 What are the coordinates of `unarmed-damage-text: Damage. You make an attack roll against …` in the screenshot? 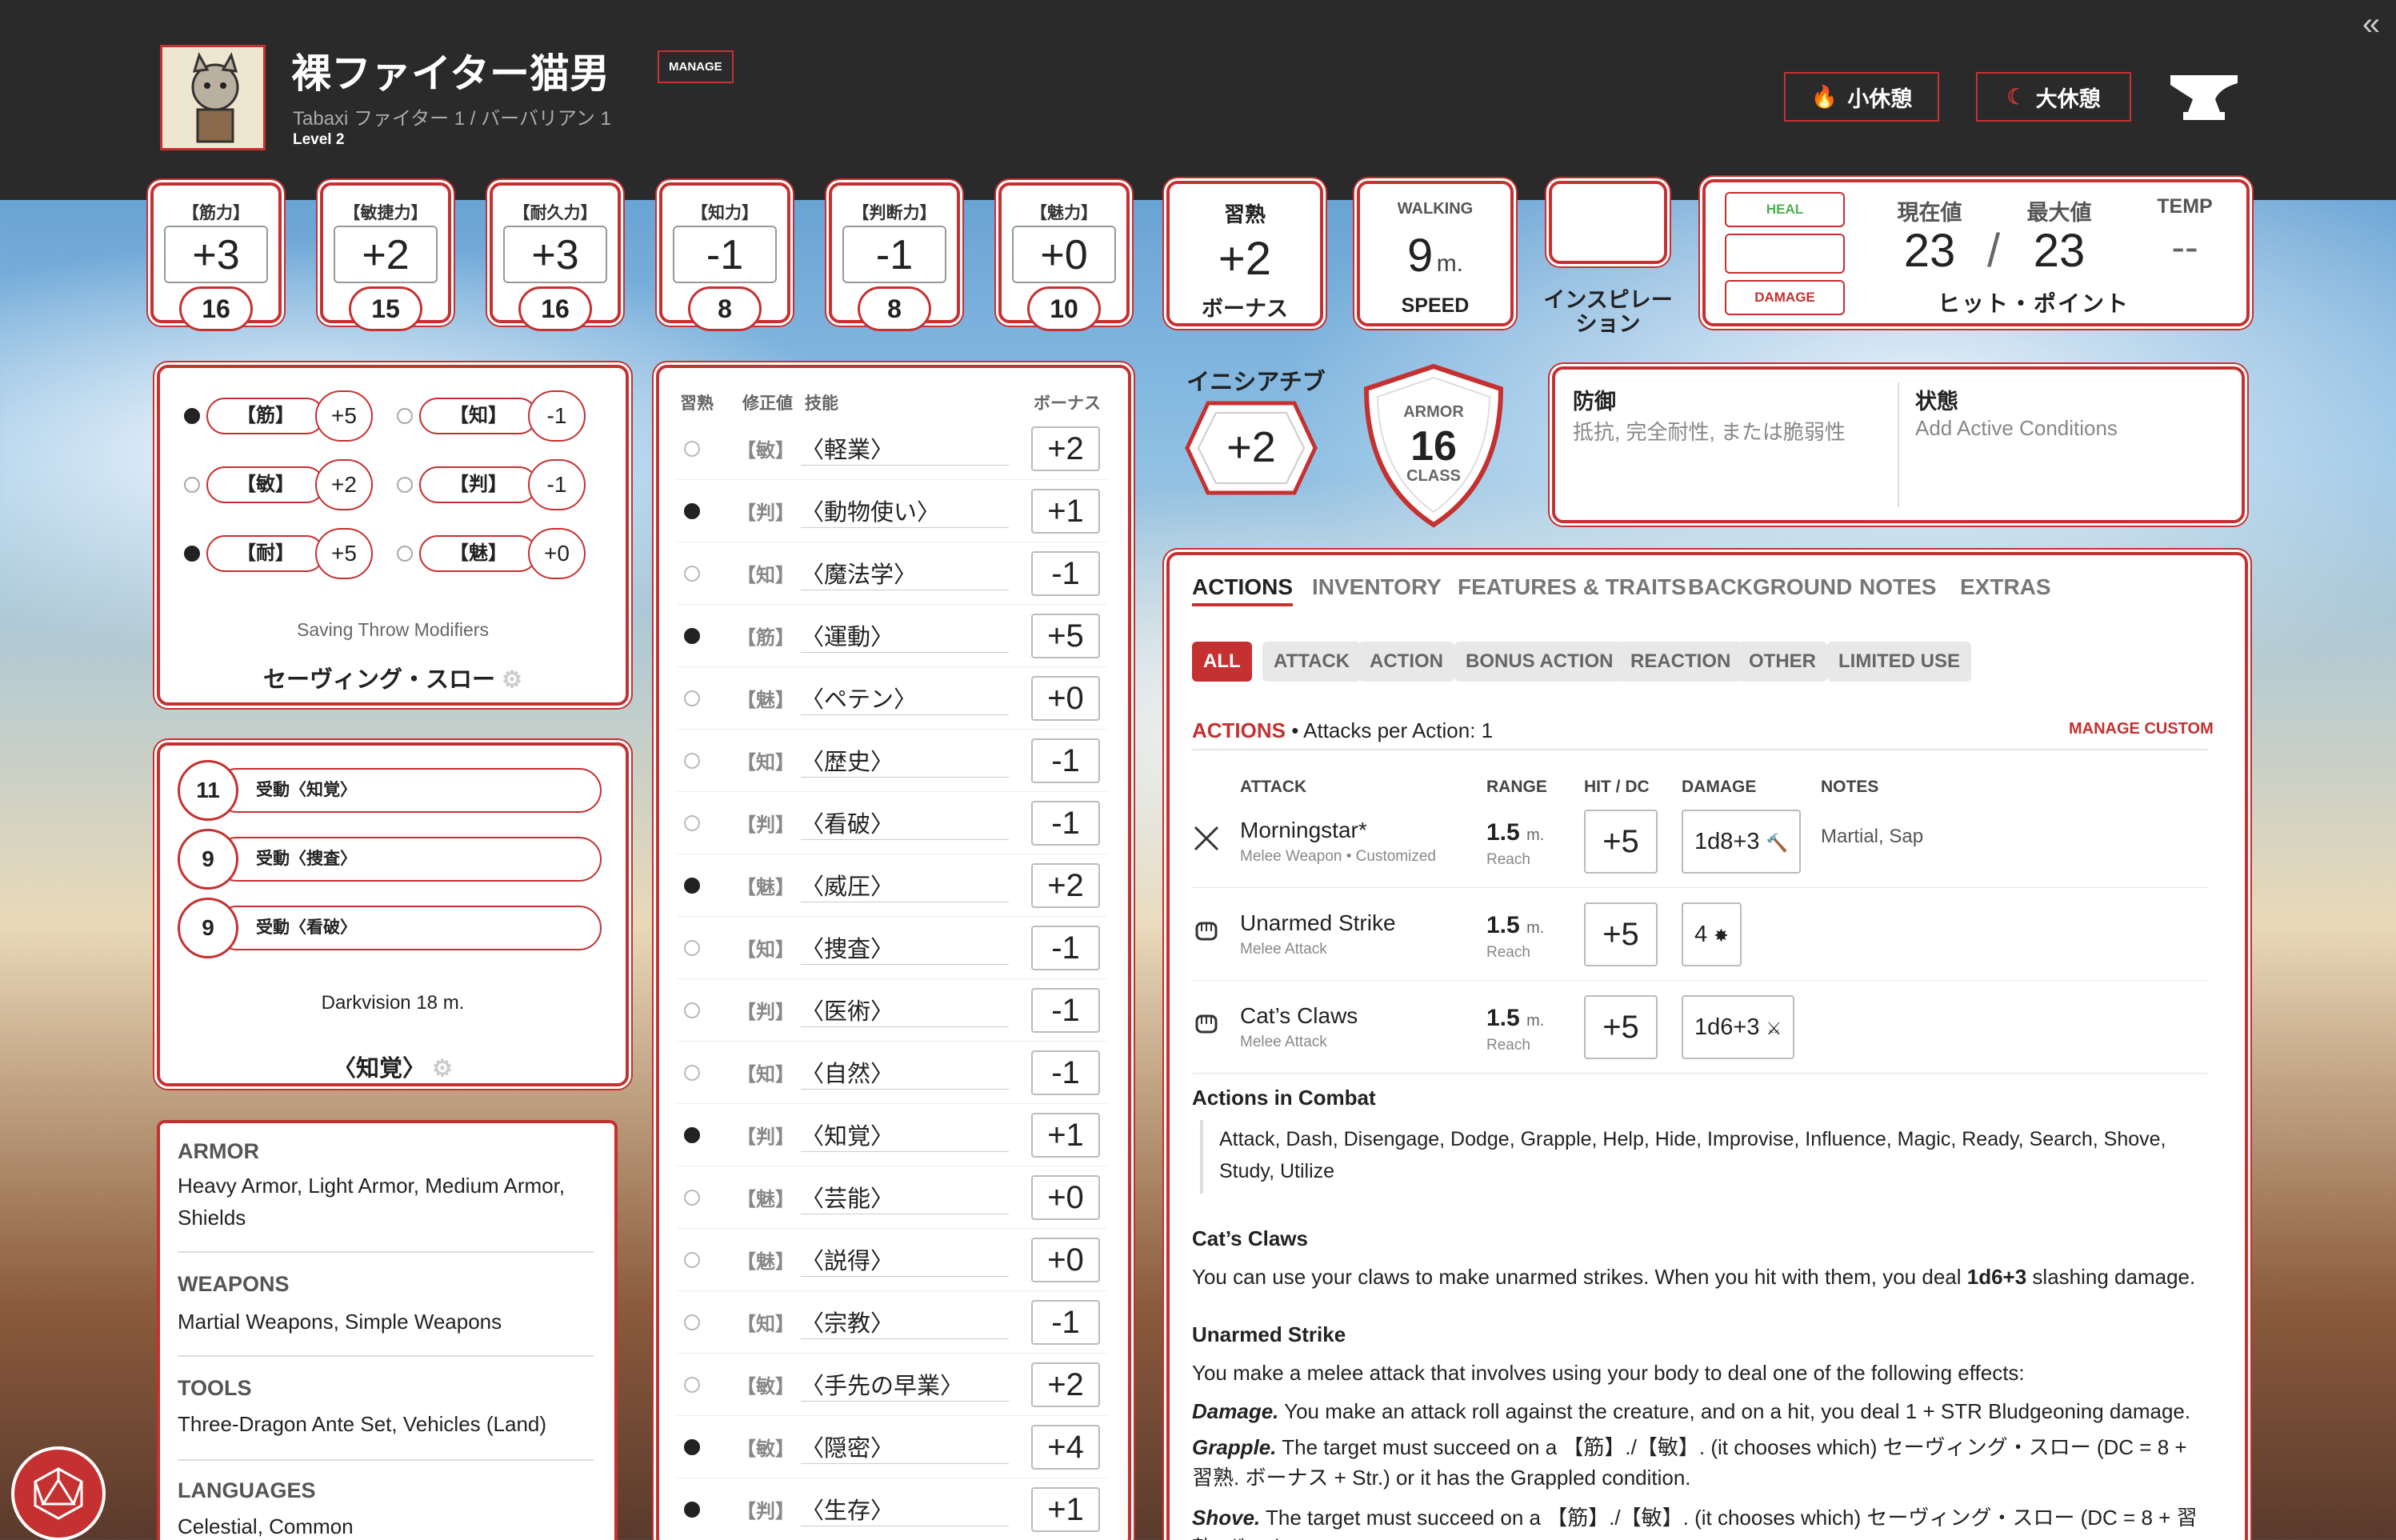 It's located at (1691, 1411).